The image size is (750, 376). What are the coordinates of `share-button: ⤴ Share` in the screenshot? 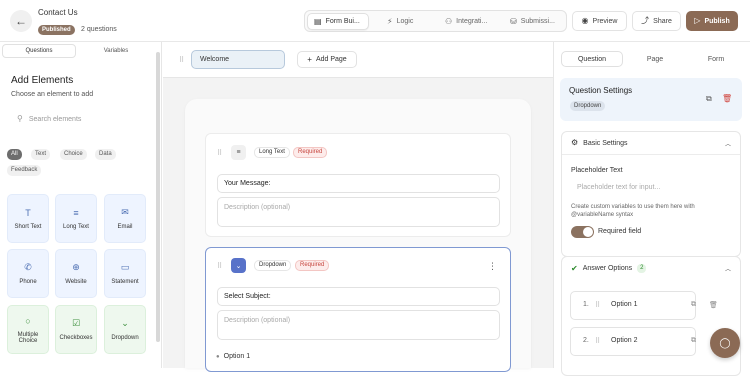 It's located at (656, 21).